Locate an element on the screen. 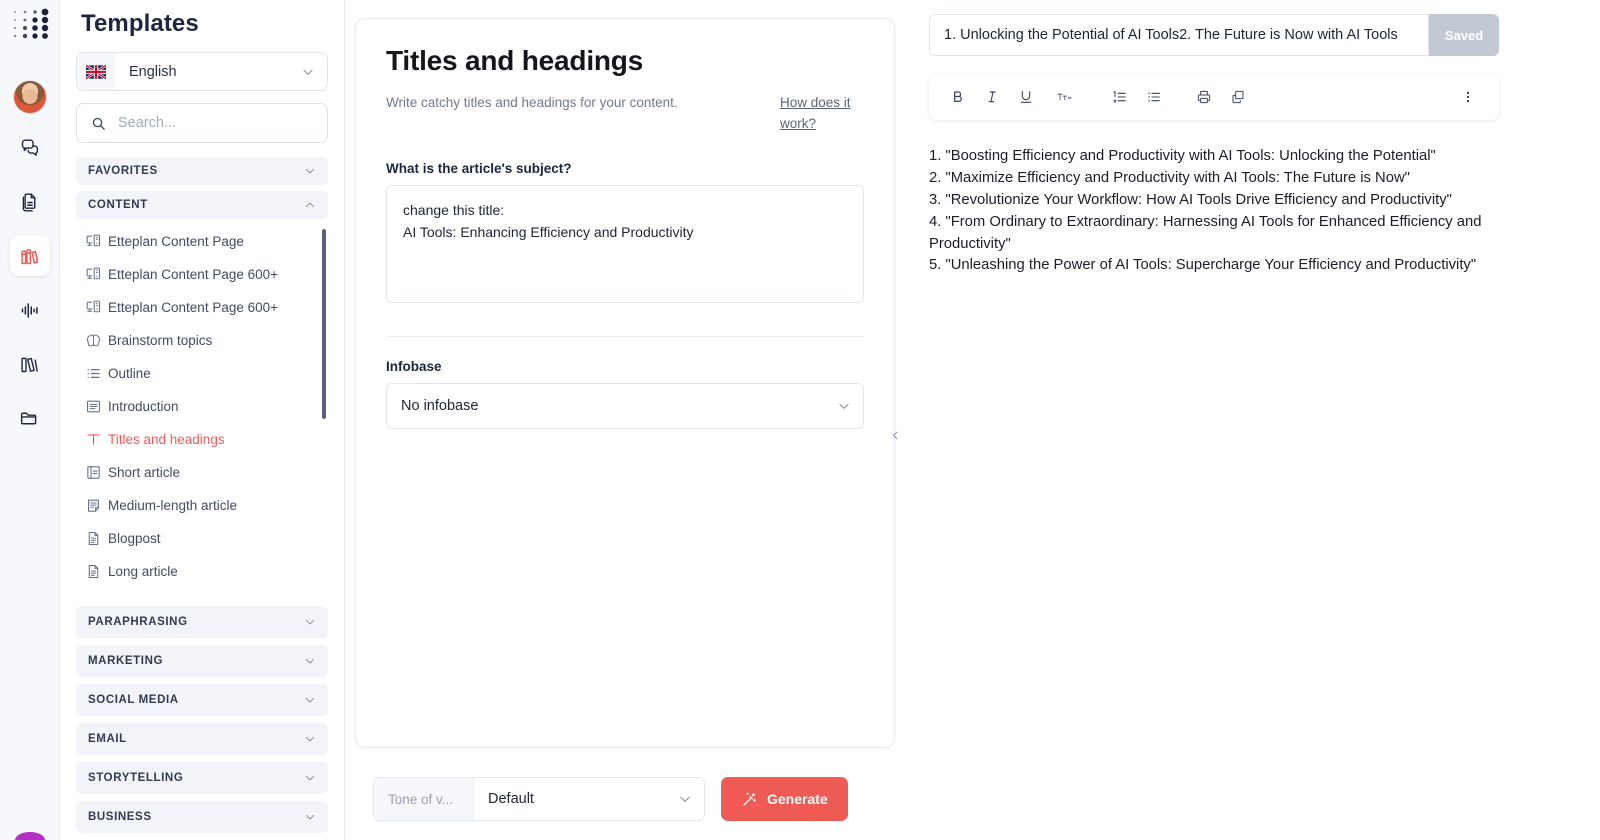  category-label: EMAIL is located at coordinates (107, 739).